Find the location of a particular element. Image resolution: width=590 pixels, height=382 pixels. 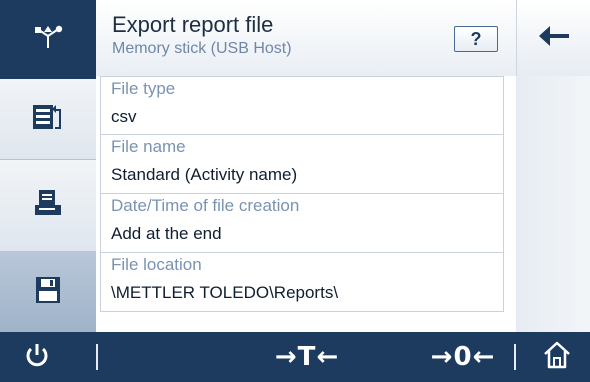

setting-label: Date/Time of file creation is located at coordinates (205, 205).